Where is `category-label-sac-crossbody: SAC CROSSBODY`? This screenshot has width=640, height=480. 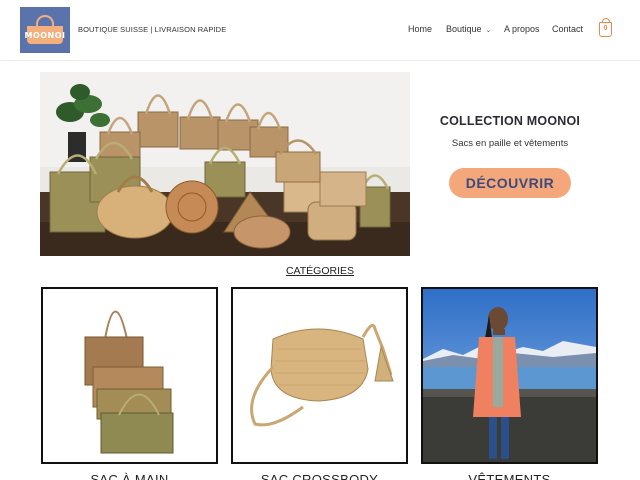
category-label-sac-crossbody: SAC CROSSBODY is located at coordinates (319, 476).